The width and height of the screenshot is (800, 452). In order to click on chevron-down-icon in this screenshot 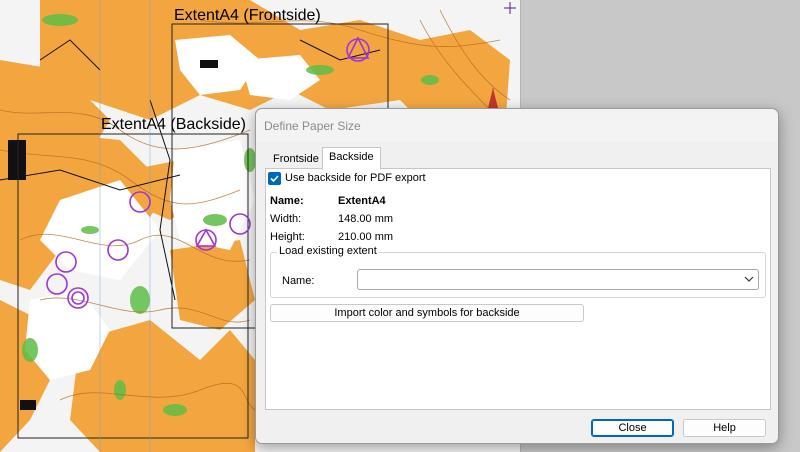, I will do `click(749, 279)`.